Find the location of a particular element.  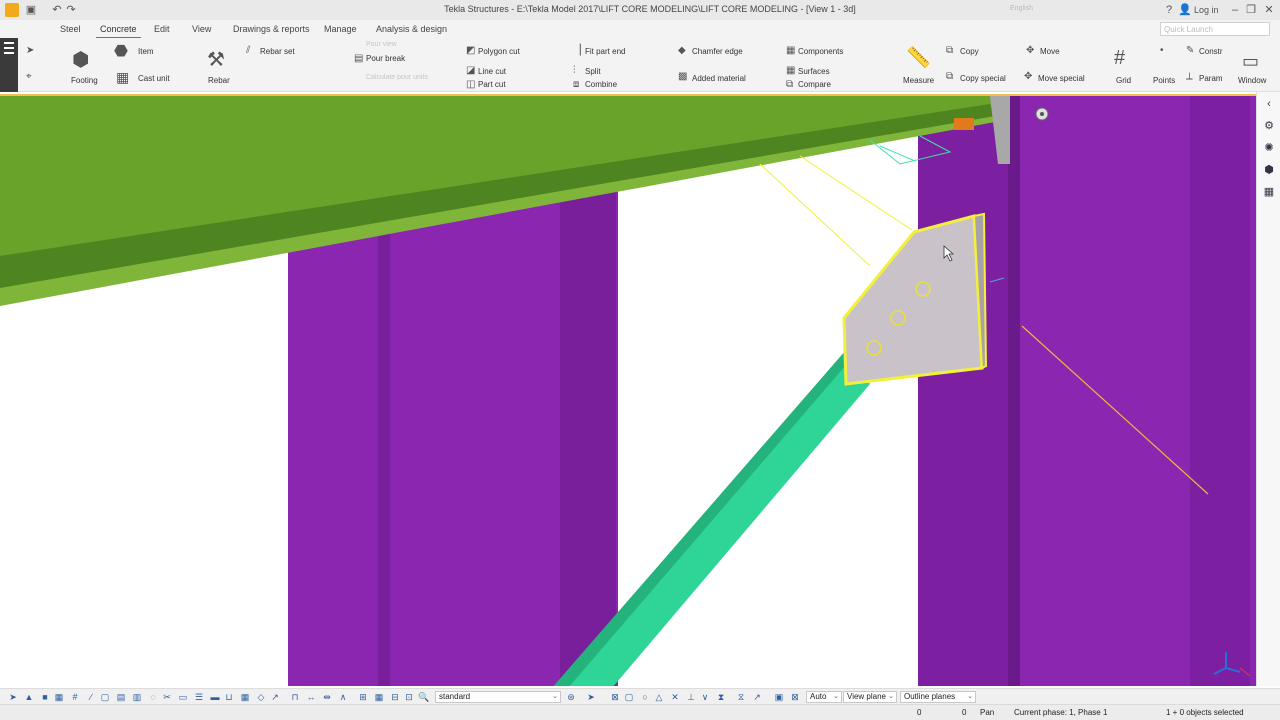

calculate-pour-units-button: Calculate pour units is located at coordinates (397, 77).